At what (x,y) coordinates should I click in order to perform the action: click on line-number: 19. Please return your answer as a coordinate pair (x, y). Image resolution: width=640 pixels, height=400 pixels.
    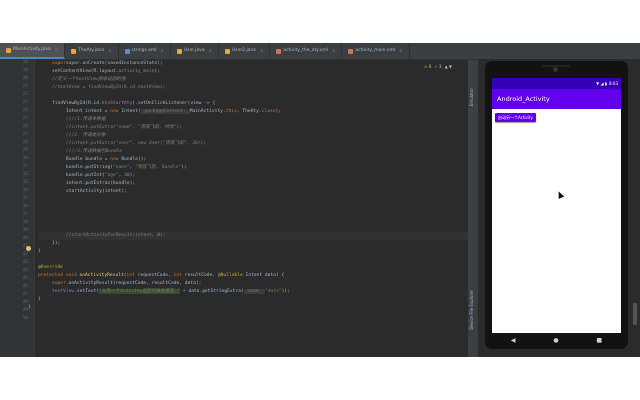
    Looking at the image, I should click on (25, 70).